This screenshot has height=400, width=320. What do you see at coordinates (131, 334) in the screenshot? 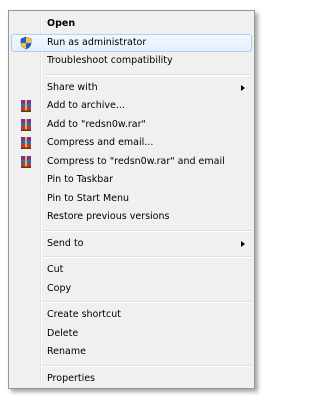
I see `menu-item-delete: Delete` at bounding box center [131, 334].